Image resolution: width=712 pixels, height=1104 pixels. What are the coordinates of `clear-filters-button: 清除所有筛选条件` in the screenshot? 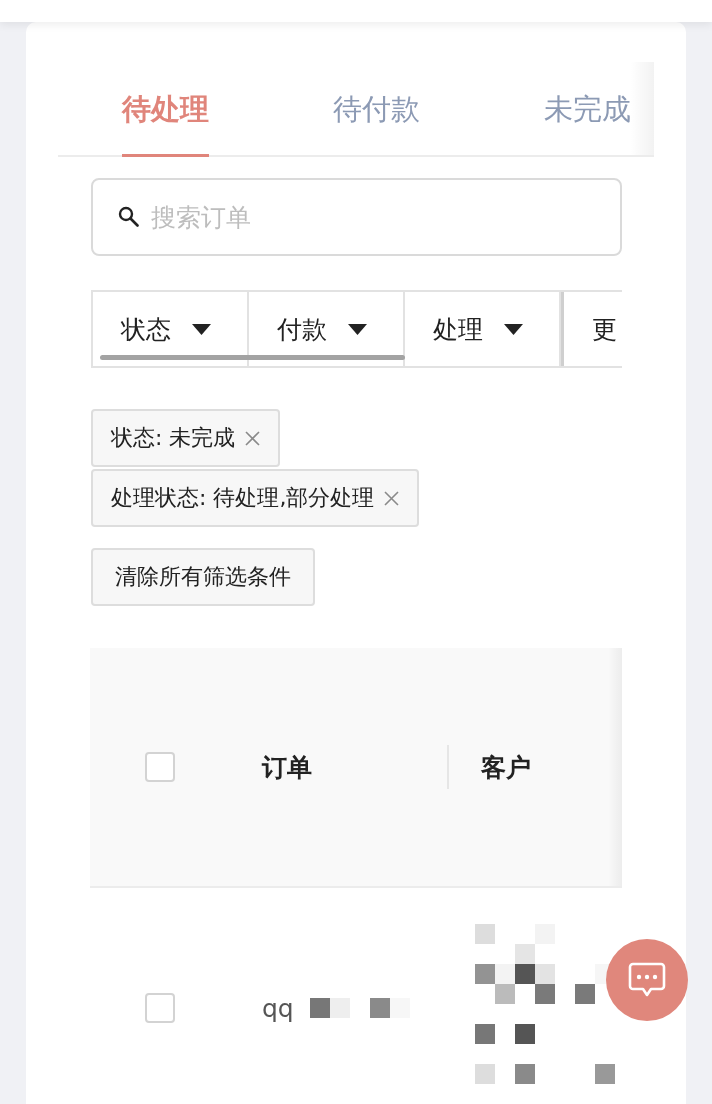 It's located at (203, 577).